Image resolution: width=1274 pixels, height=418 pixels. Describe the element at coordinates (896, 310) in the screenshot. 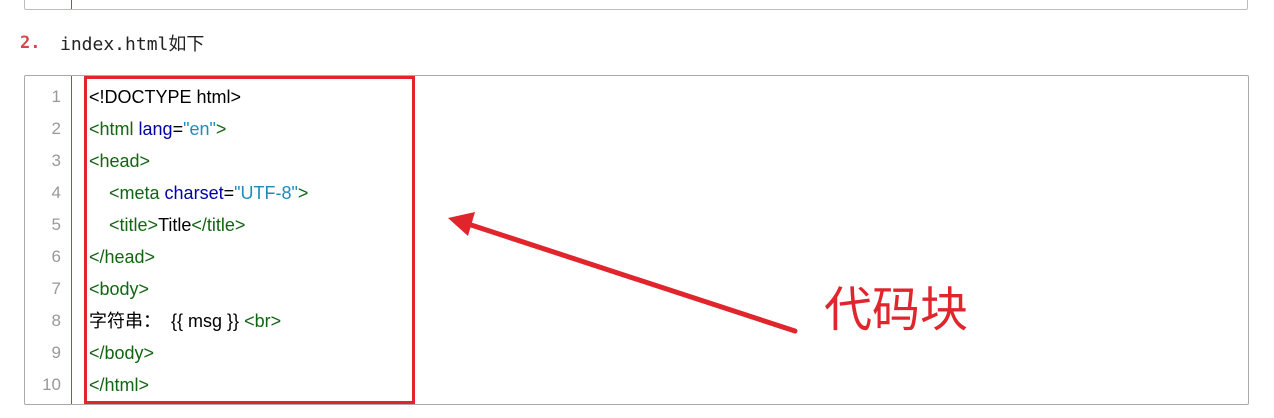

I see `annotation-label: 代码块` at that location.